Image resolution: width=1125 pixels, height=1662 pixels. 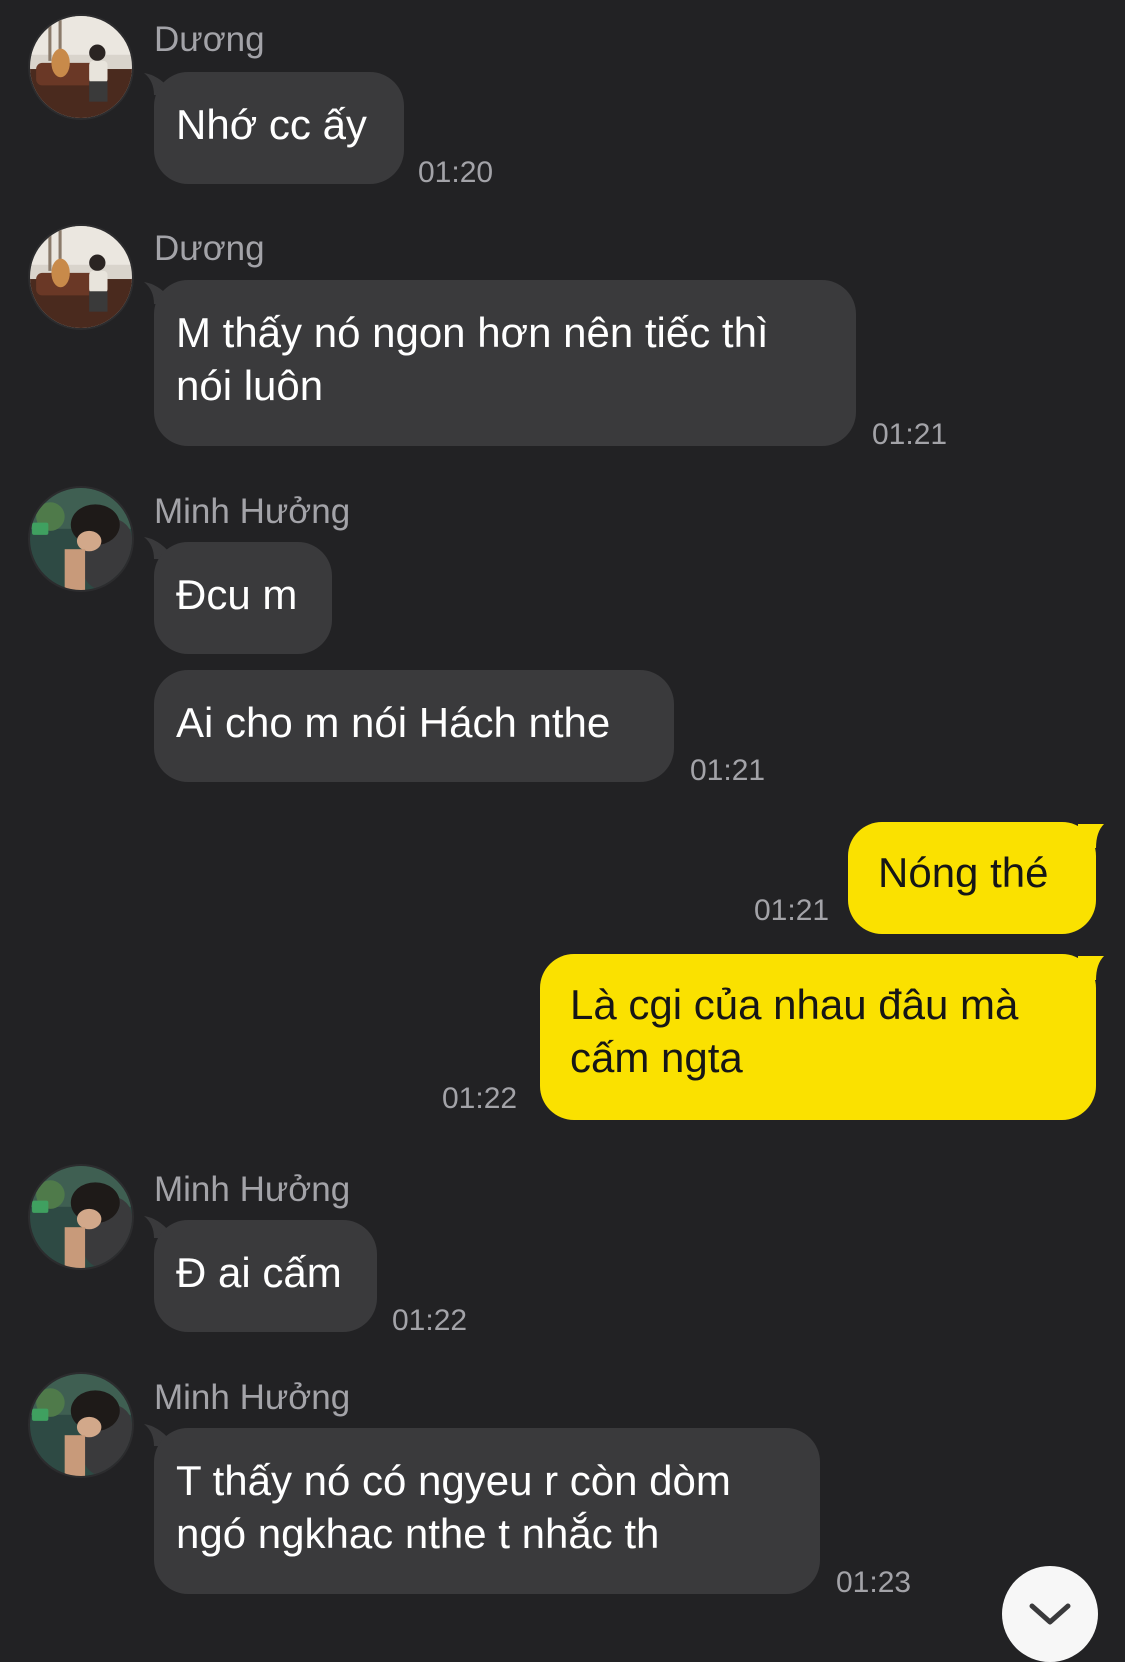 I want to click on message-time: 01:20, so click(x=456, y=172).